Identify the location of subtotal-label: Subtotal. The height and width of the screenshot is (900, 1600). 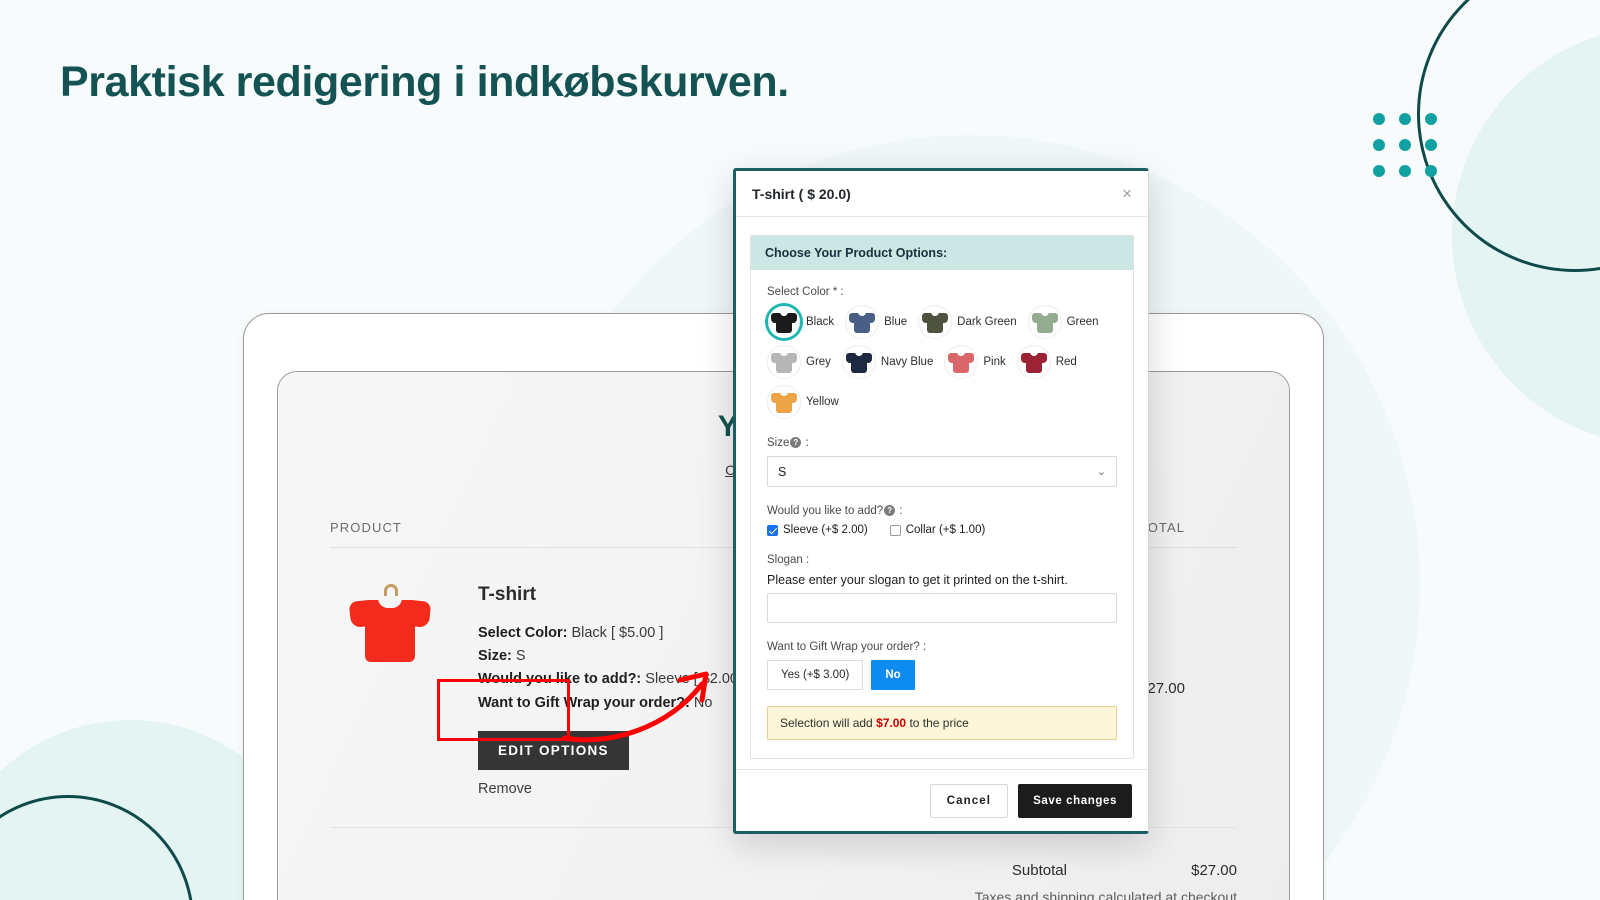
(1039, 870).